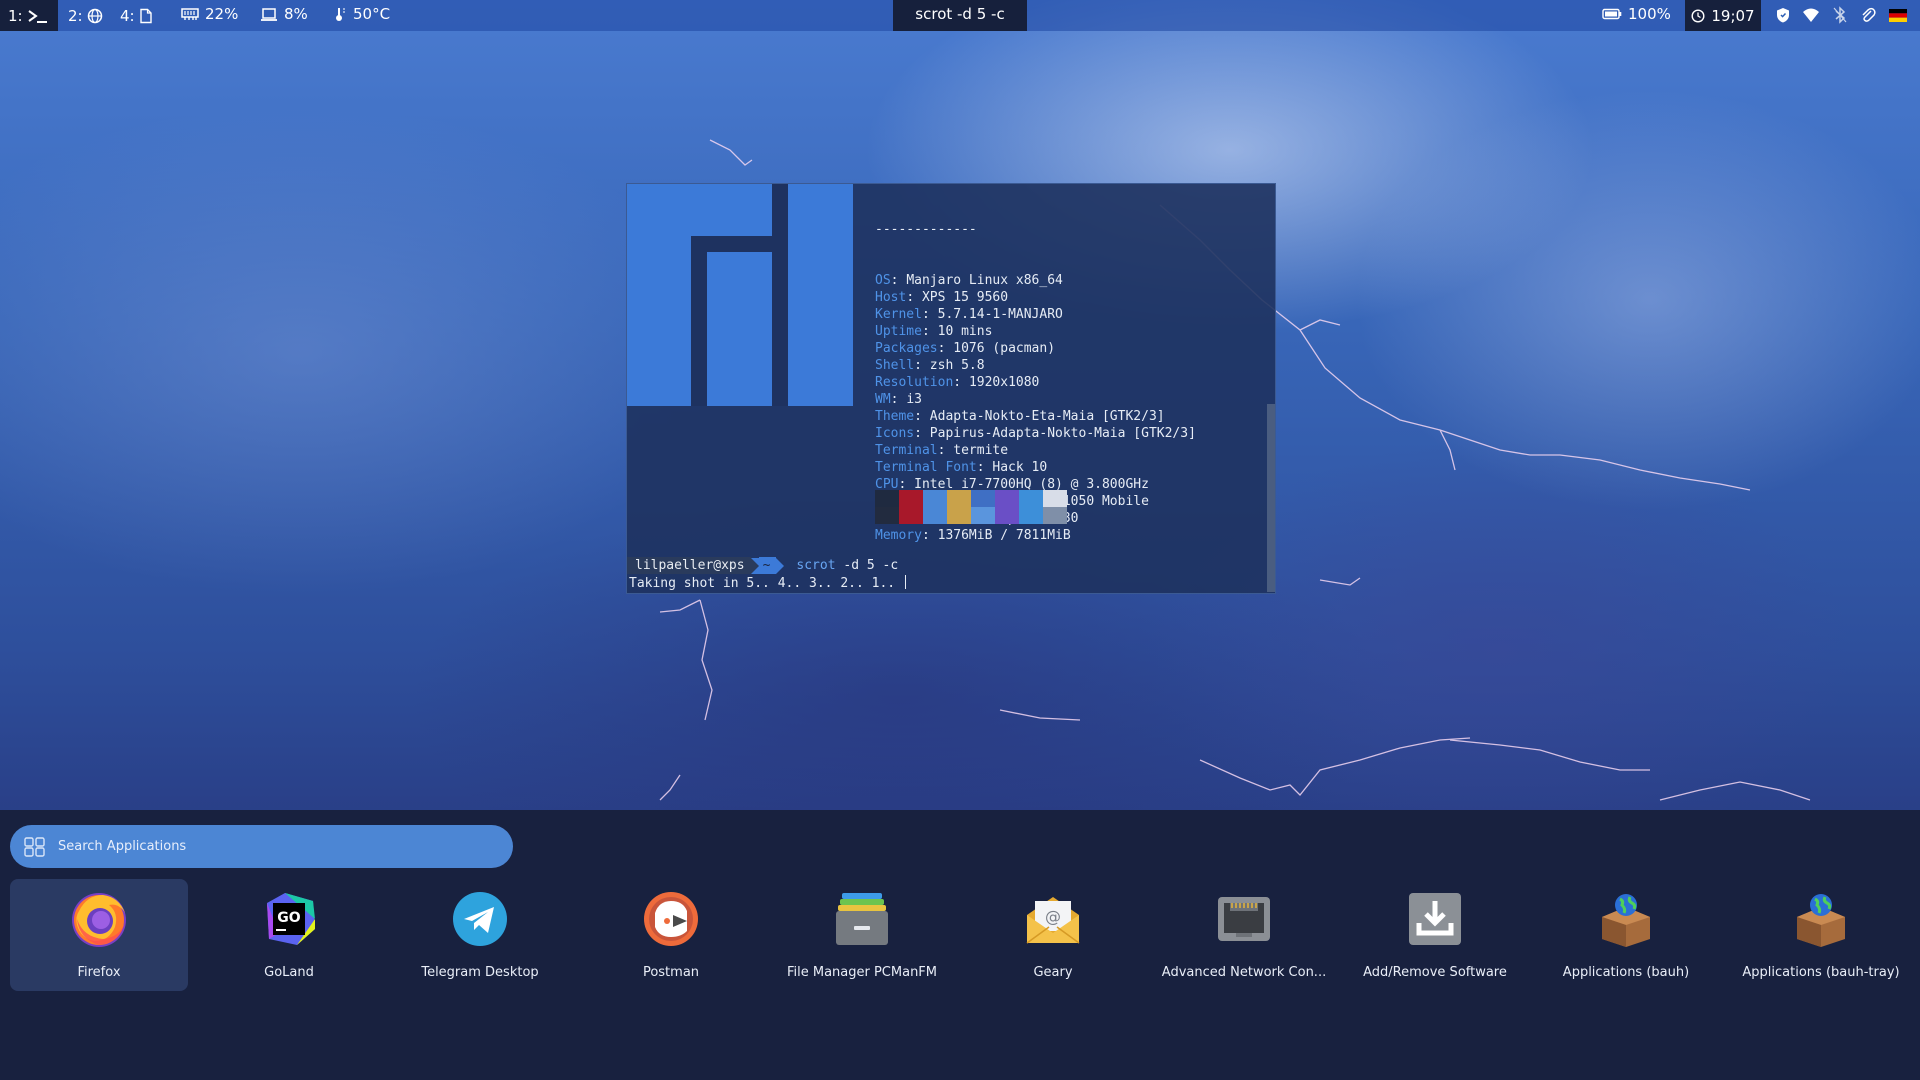 The height and width of the screenshot is (1080, 1920). I want to click on info-key: Icons, so click(895, 433).